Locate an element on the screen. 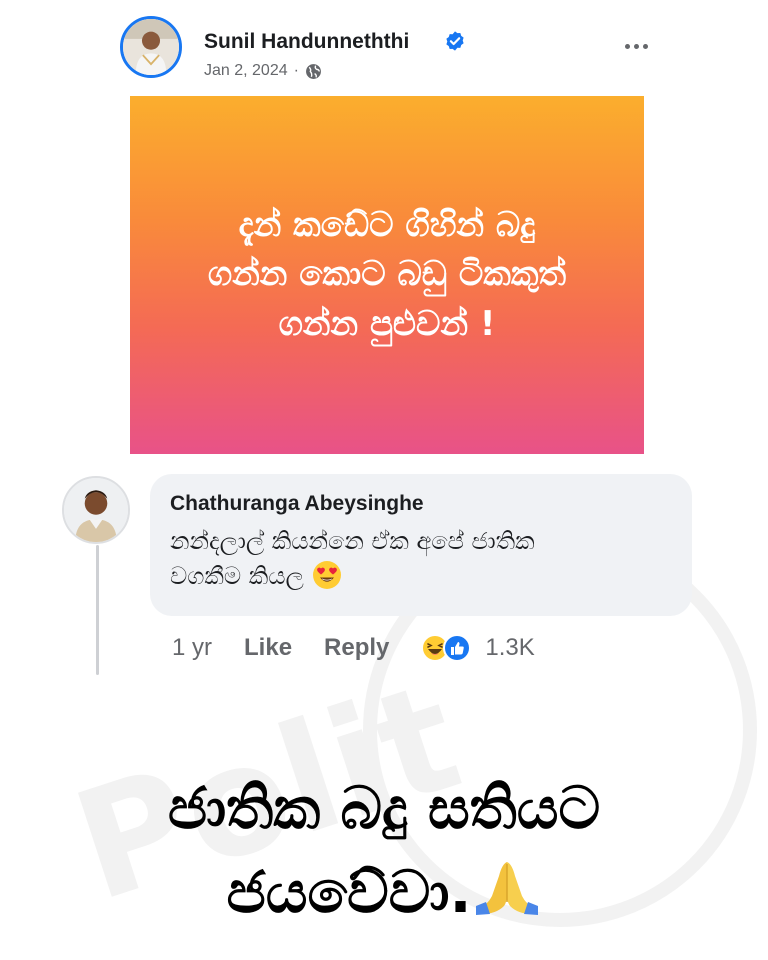 This screenshot has width=768, height=960. praying-hands-emoji is located at coordinates (506, 889).